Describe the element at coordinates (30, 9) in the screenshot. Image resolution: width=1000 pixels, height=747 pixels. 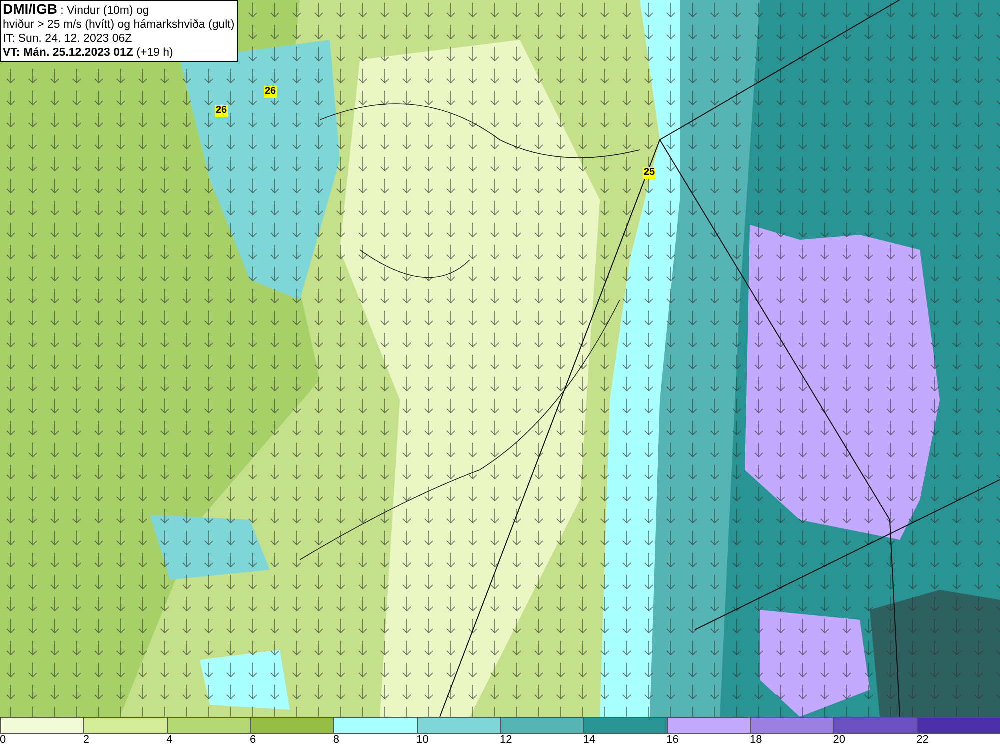
I see `source-label: DMI/IGB` at that location.